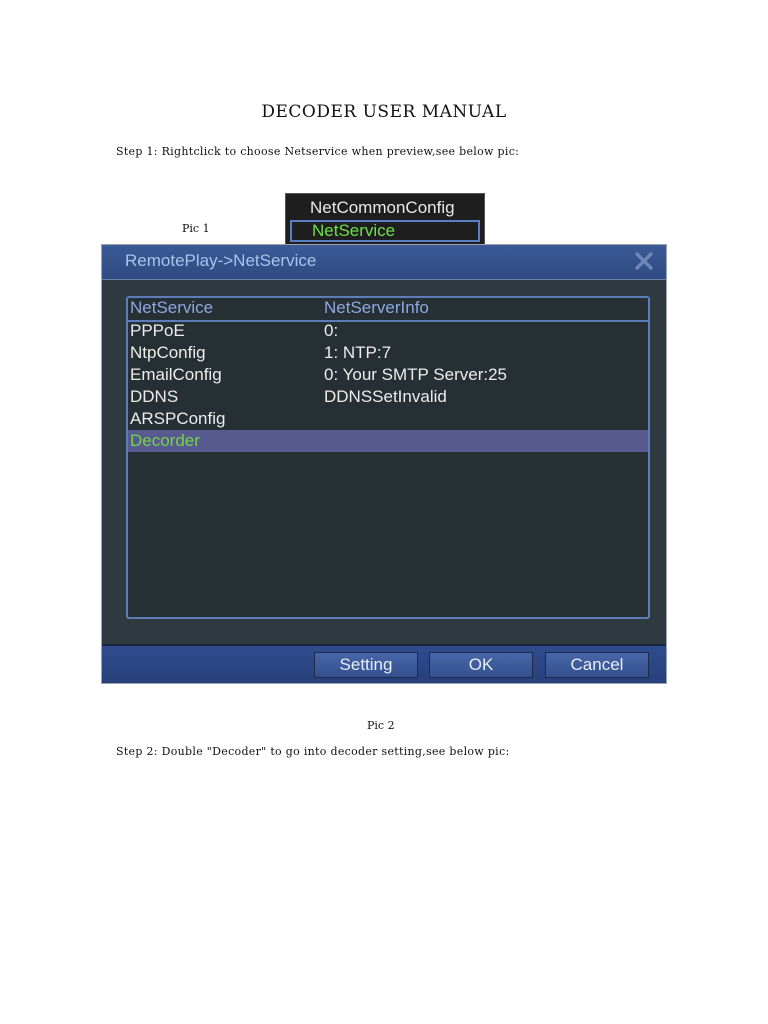 The image size is (768, 1024). I want to click on list-row-decorder: Decorder, so click(388, 441).